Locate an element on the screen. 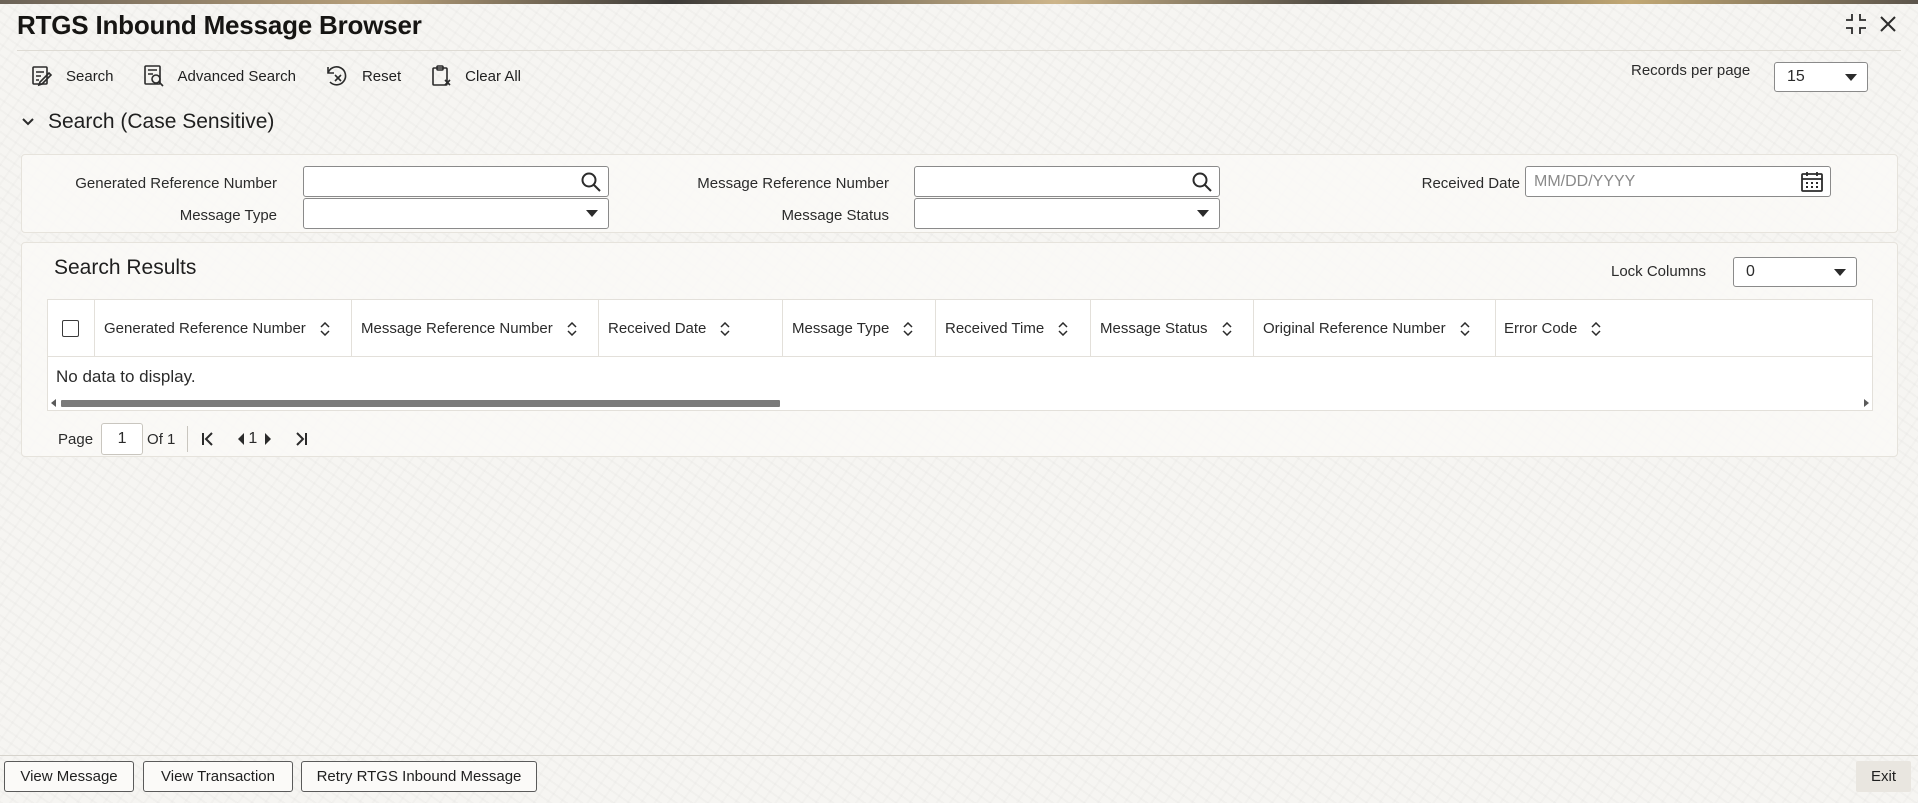 This screenshot has width=1918, height=803. pagination-divider is located at coordinates (188, 439).